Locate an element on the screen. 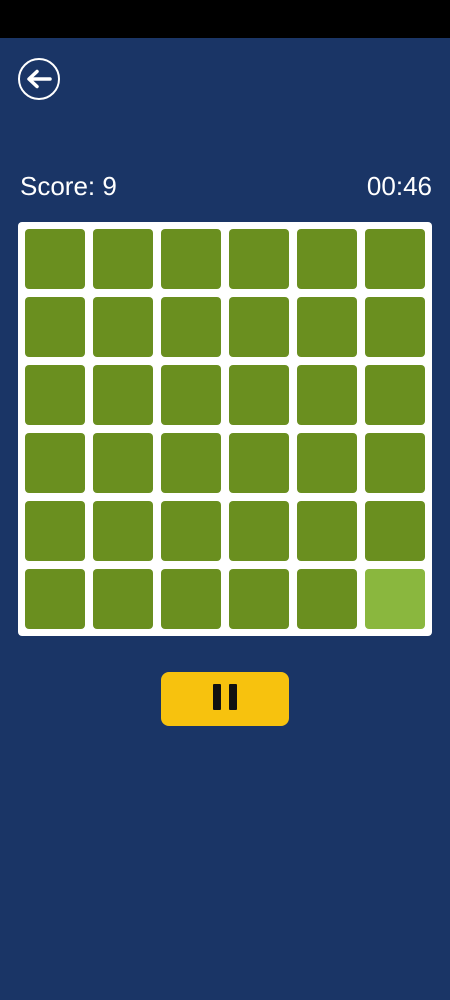  odd-tile is located at coordinates (395, 599).